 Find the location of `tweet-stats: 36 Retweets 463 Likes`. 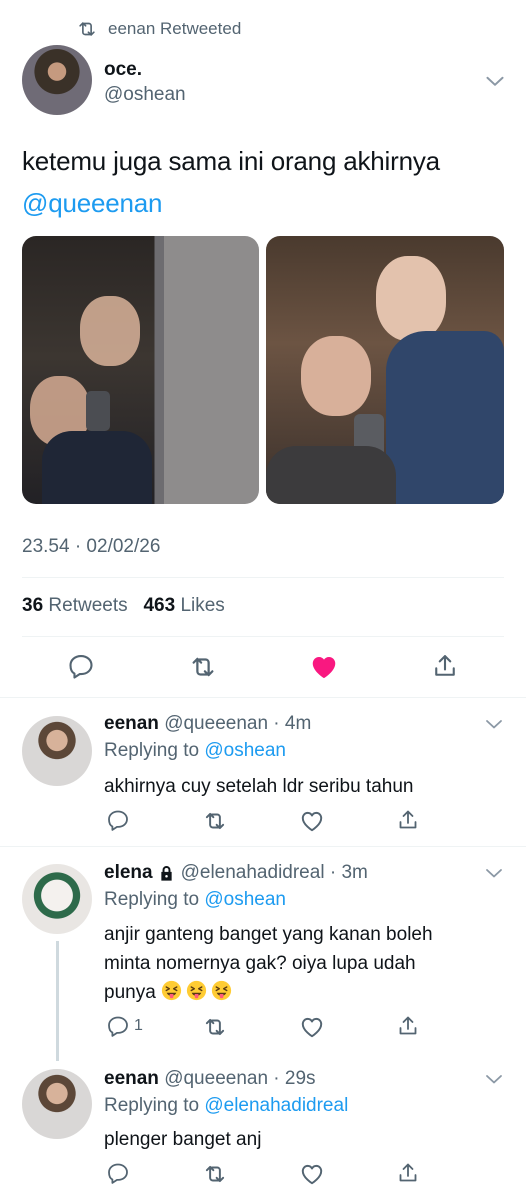

tweet-stats: 36 Retweets 463 Likes is located at coordinates (123, 606).